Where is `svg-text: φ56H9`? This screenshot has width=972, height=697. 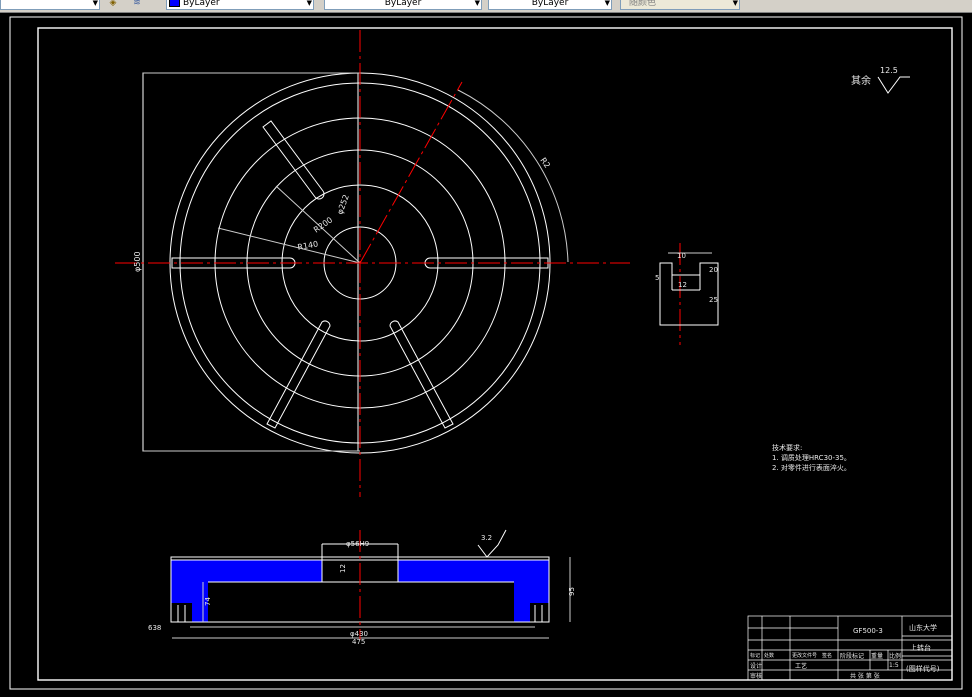
svg-text: φ56H9 is located at coordinates (357, 544).